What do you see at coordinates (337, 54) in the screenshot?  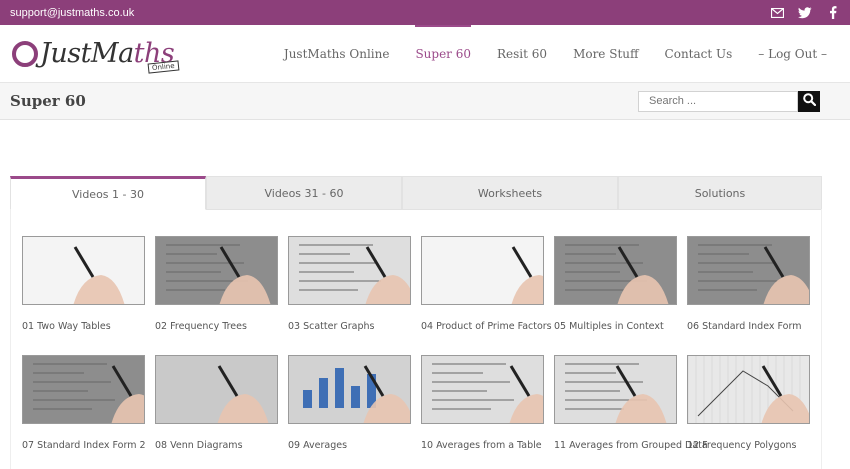 I see `nav-justmaths-online: JustMaths Online` at bounding box center [337, 54].